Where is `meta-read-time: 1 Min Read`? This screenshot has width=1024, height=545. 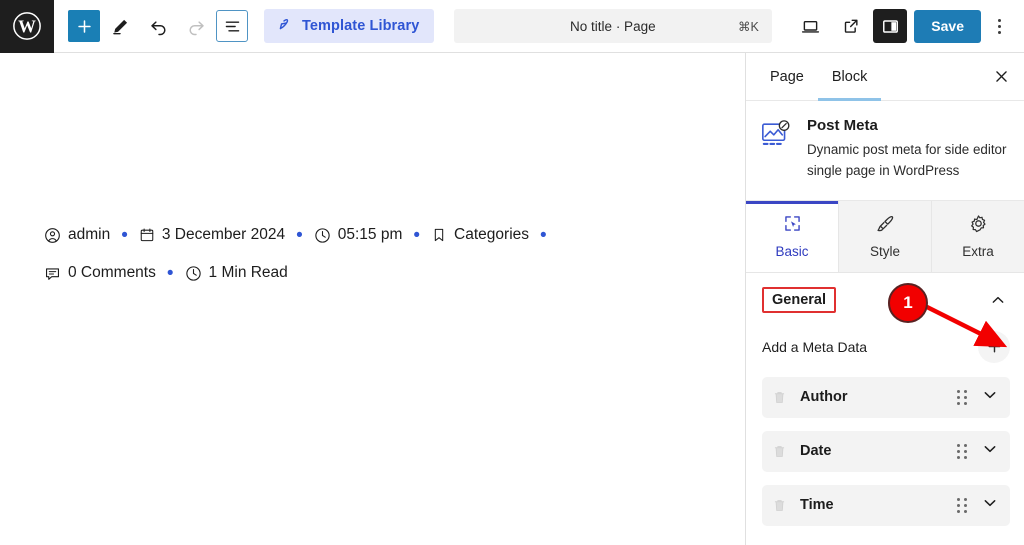 meta-read-time: 1 Min Read is located at coordinates (236, 273).